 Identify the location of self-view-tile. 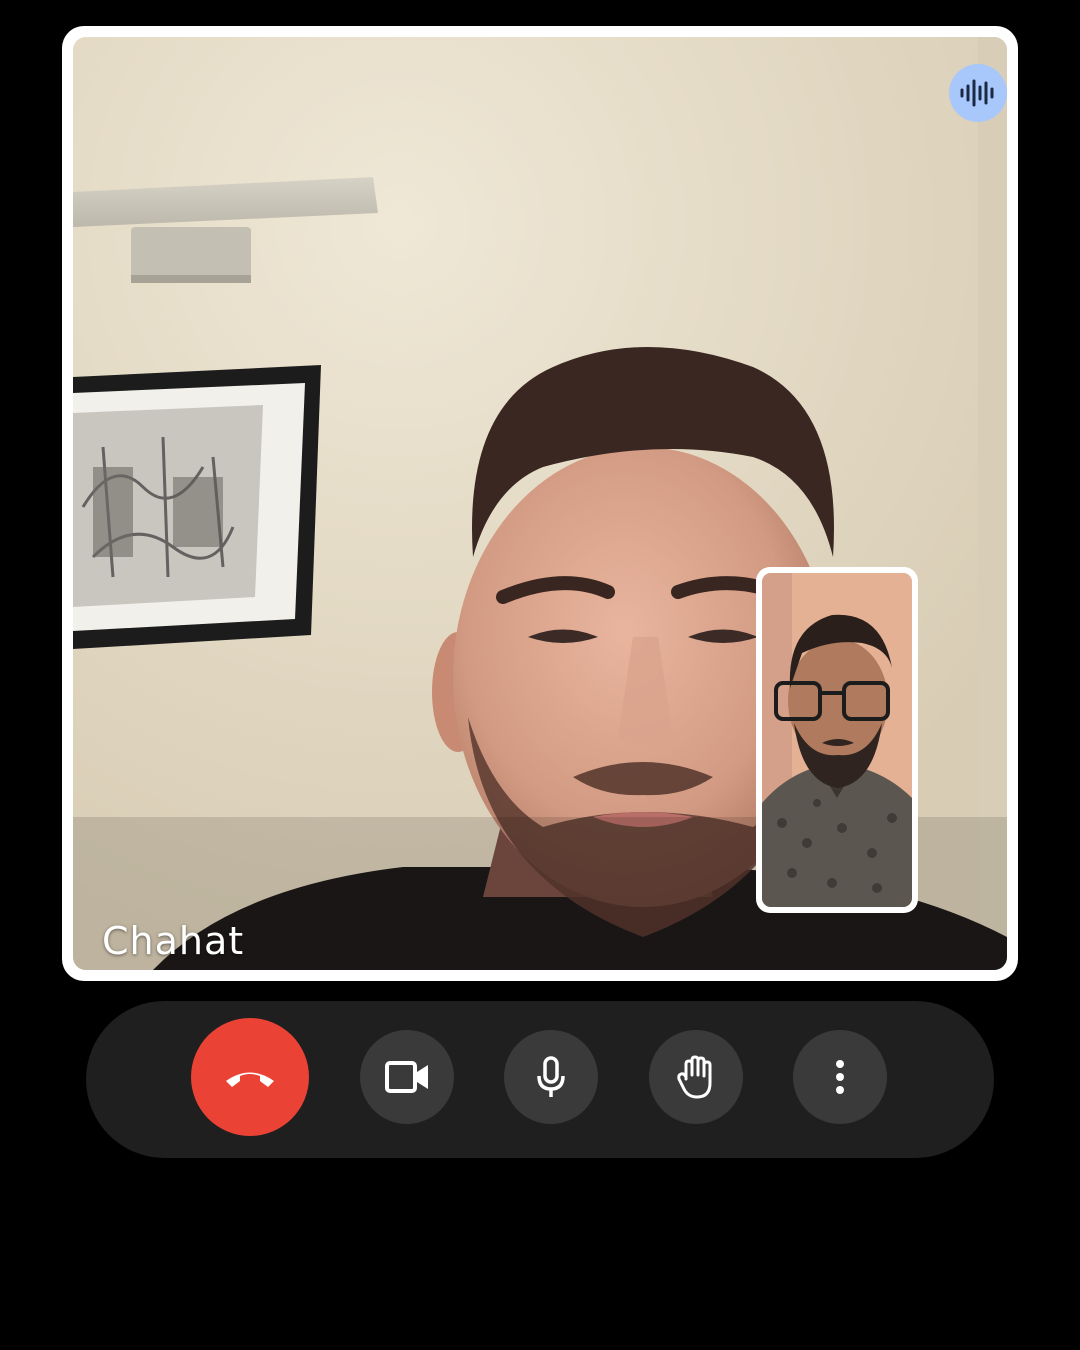
(837, 740).